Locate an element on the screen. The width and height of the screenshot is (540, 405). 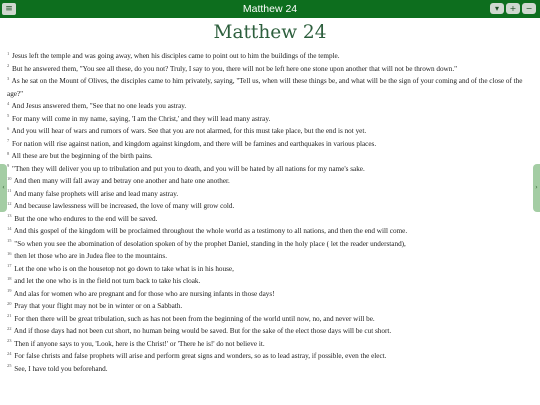
verse-text: See, I have told you beforehand. is located at coordinates (61, 368).